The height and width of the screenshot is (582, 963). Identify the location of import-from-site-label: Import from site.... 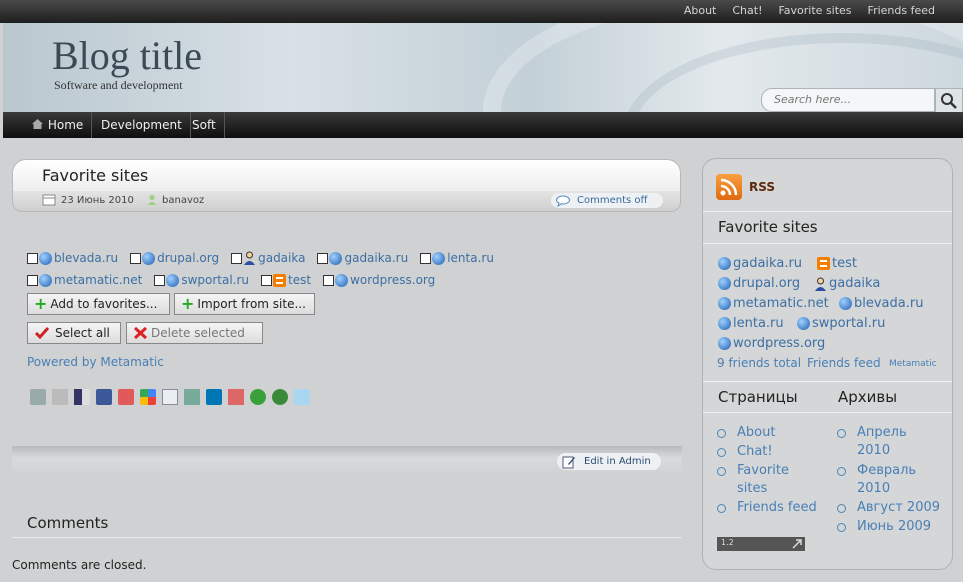
(251, 304).